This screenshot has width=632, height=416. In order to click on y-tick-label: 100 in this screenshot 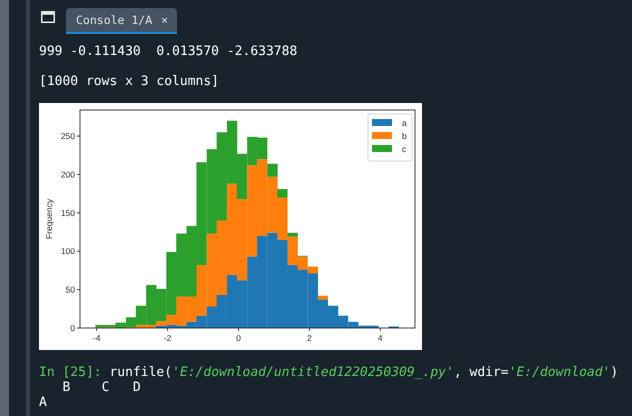, I will do `click(67, 251)`.